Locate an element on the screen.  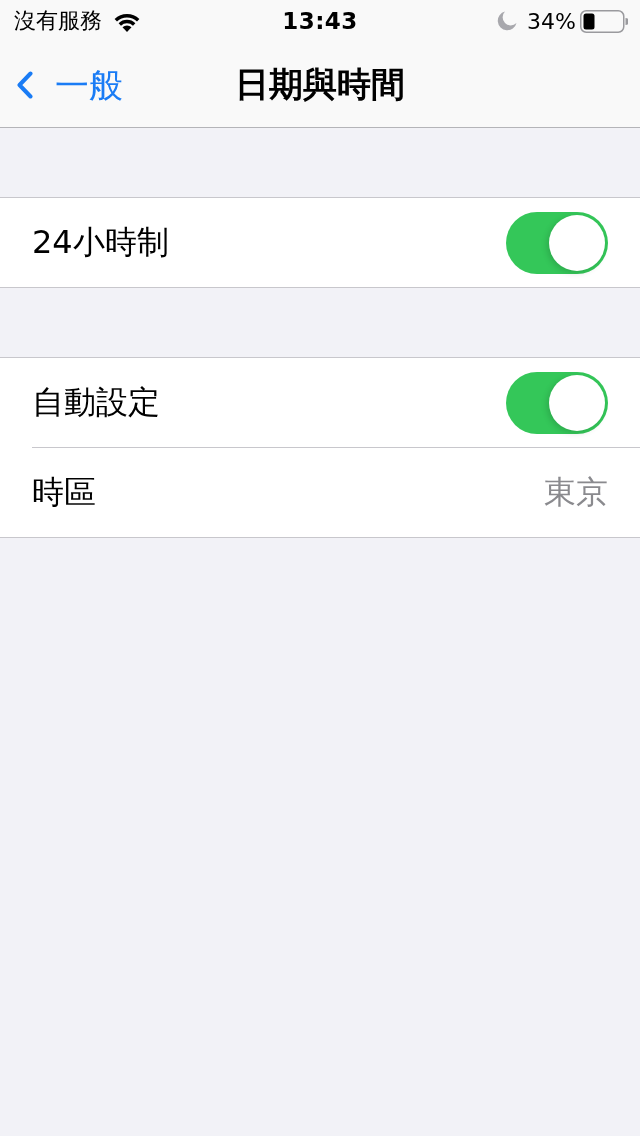
moon-icon is located at coordinates (507, 21).